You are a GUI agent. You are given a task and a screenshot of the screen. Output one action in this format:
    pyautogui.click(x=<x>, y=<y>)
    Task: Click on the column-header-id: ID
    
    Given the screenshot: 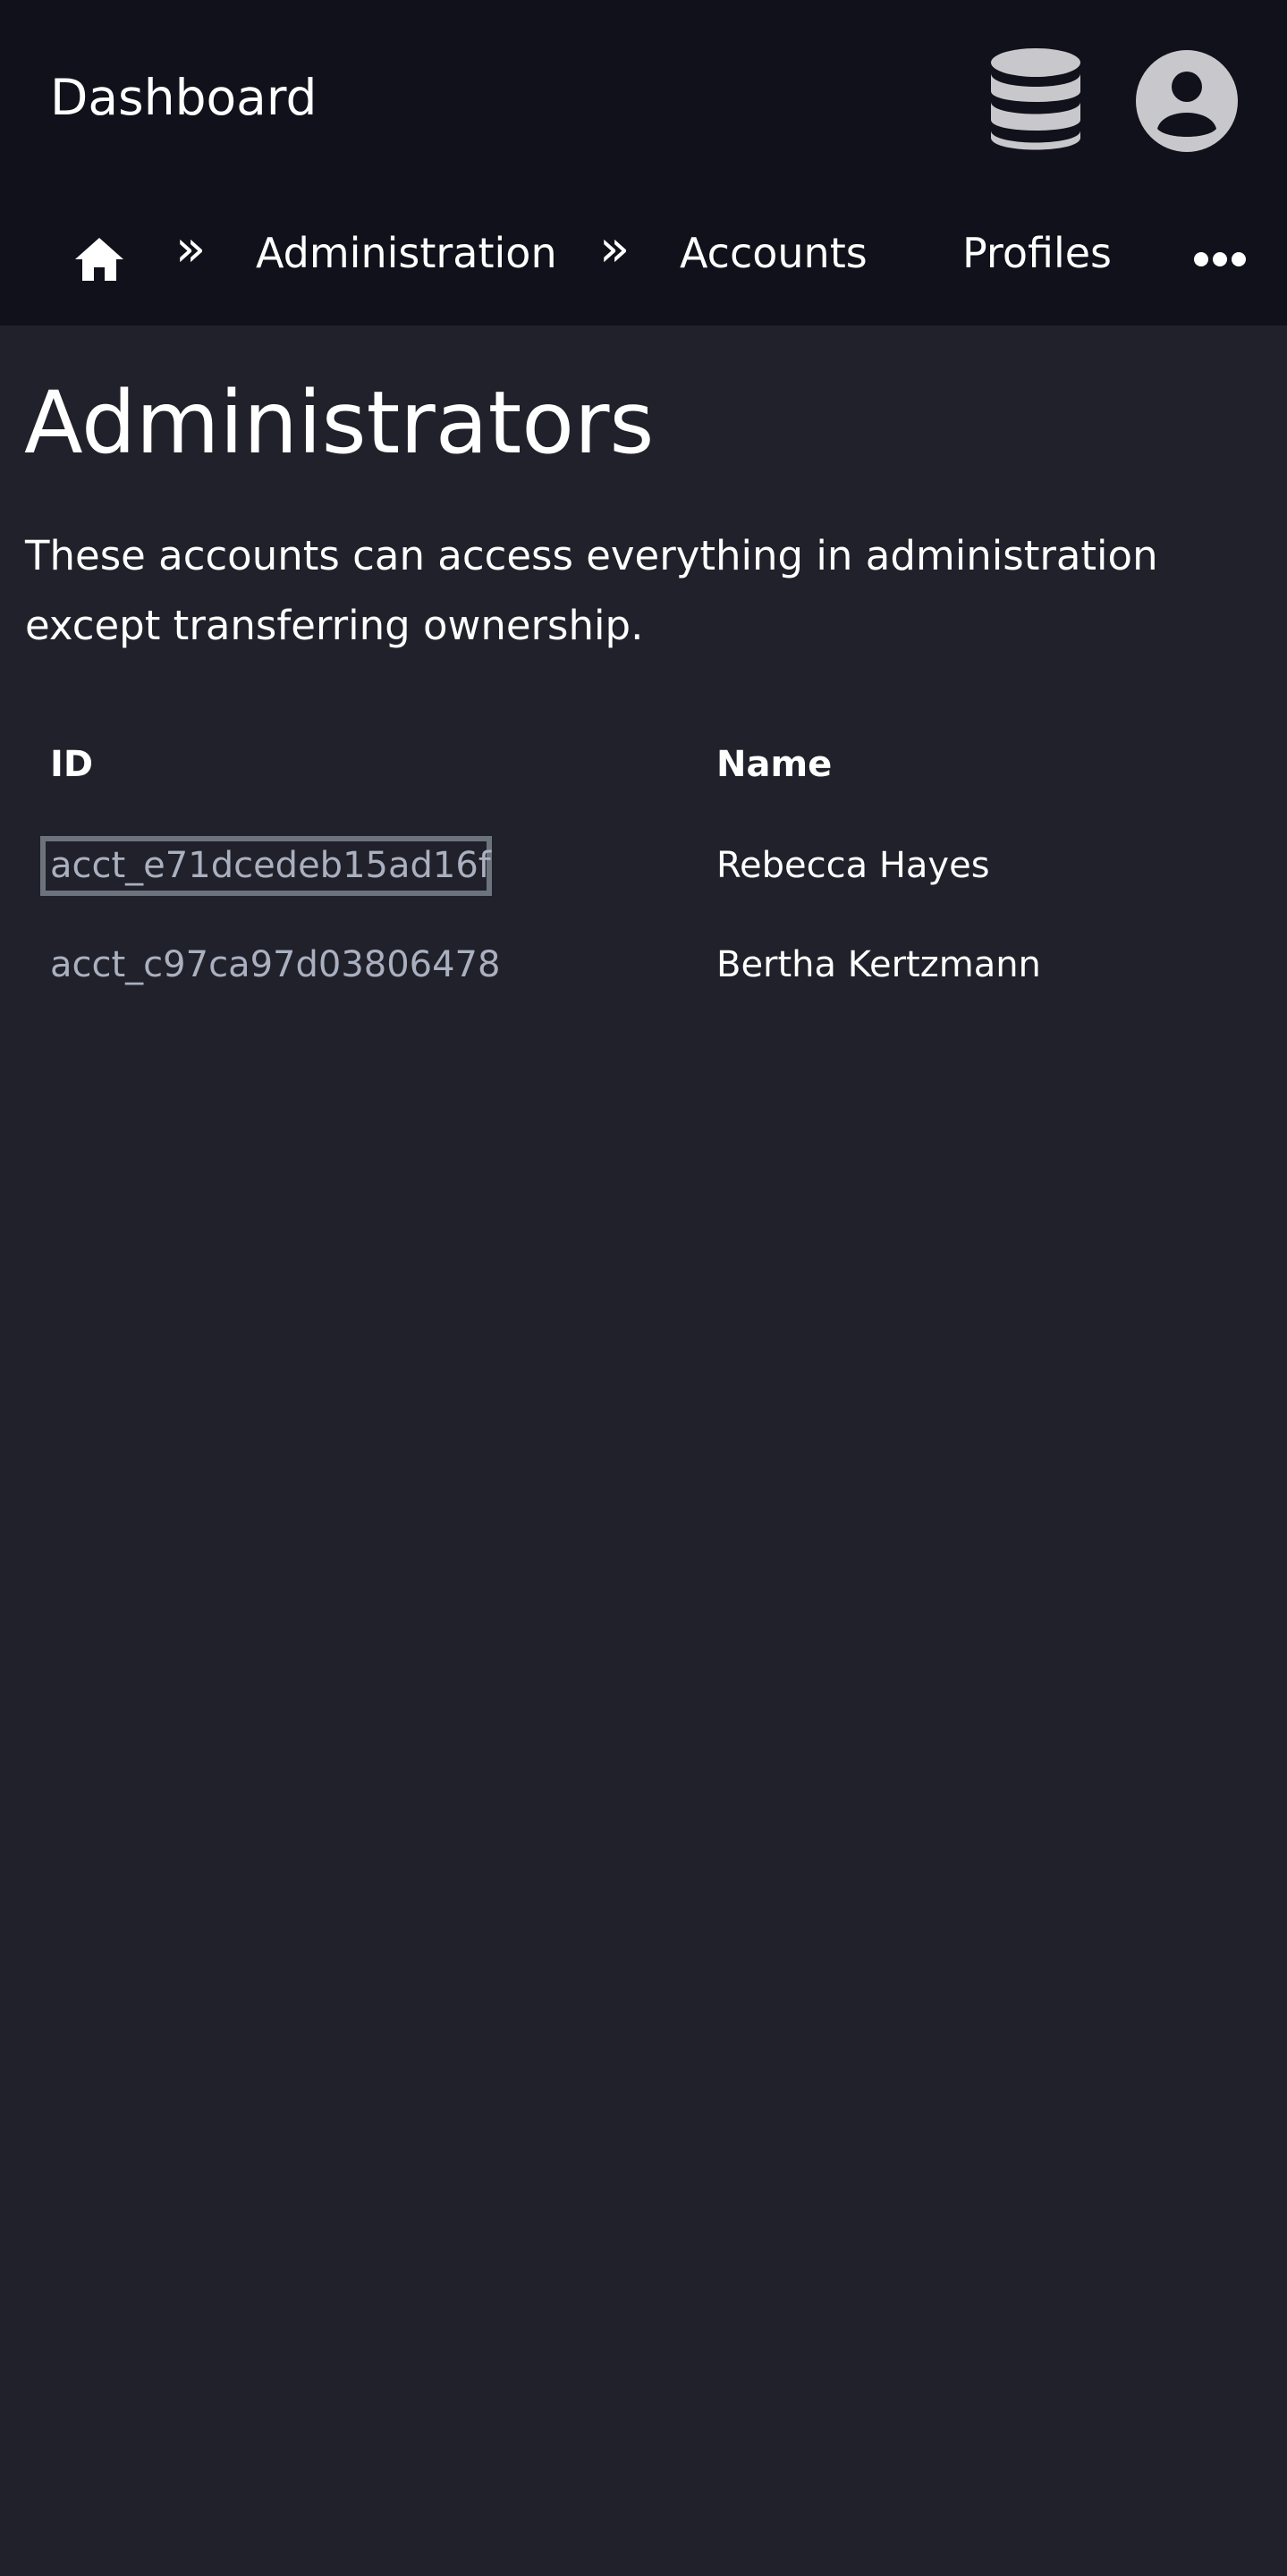 What is the action you would take?
    pyautogui.click(x=72, y=764)
    